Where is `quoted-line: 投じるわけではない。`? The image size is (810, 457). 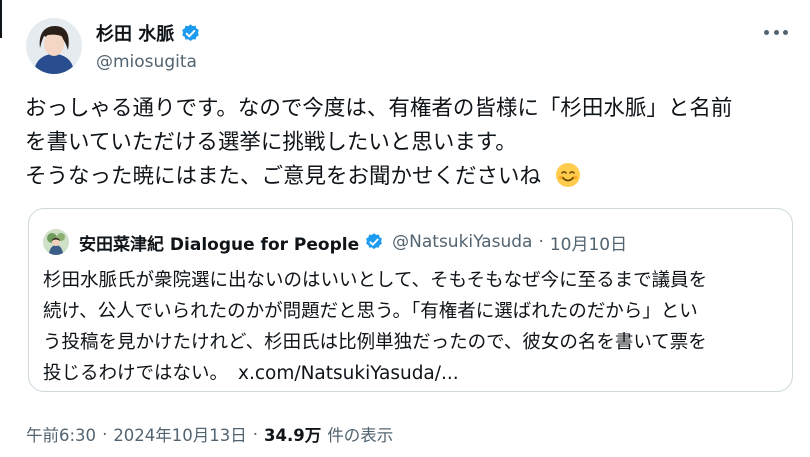 quoted-line: 投じるわけではない。 is located at coordinates (136, 373).